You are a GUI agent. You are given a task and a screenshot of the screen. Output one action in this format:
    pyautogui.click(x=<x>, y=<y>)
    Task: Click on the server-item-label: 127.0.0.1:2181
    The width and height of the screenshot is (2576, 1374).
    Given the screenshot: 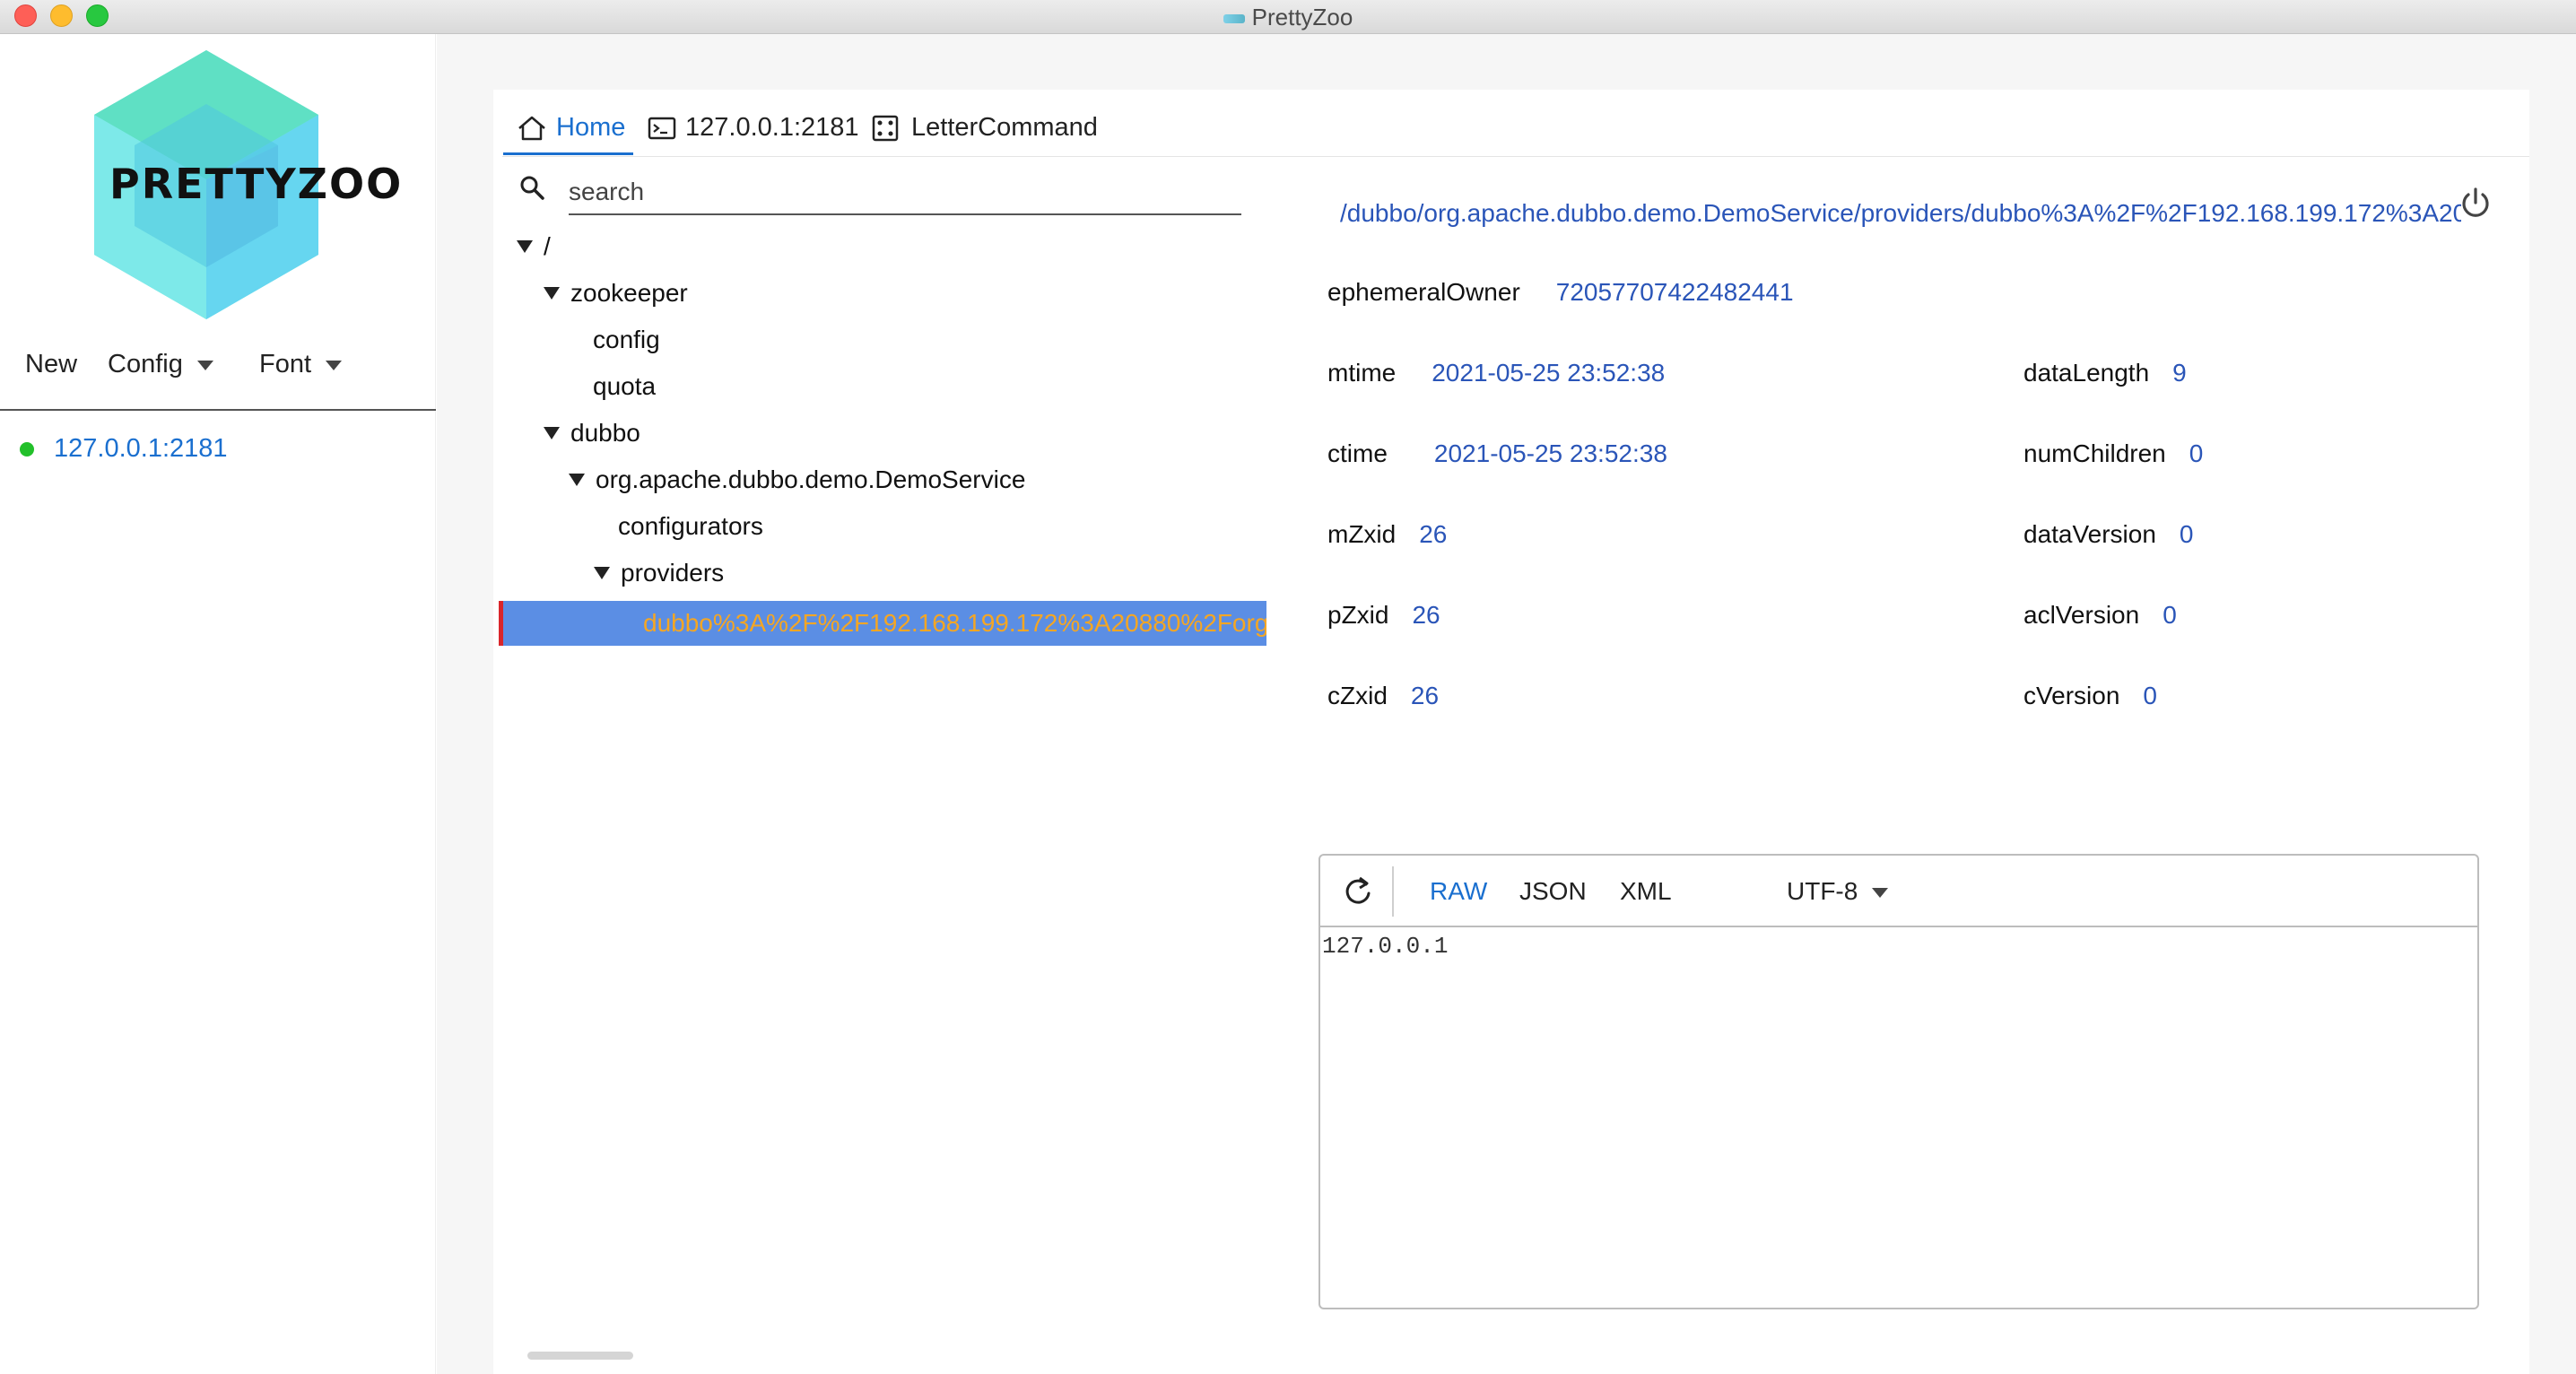 What is the action you would take?
    pyautogui.click(x=141, y=449)
    